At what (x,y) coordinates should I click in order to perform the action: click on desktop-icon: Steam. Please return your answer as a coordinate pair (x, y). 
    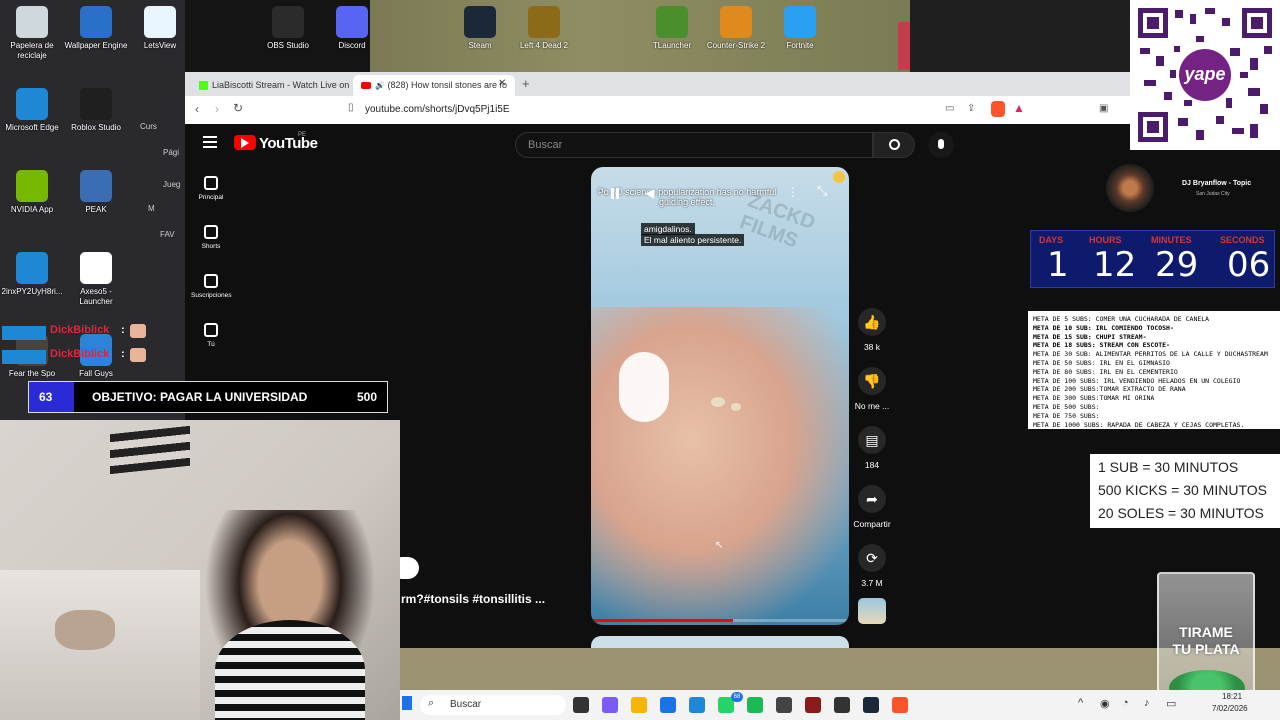
    Looking at the image, I should click on (480, 28).